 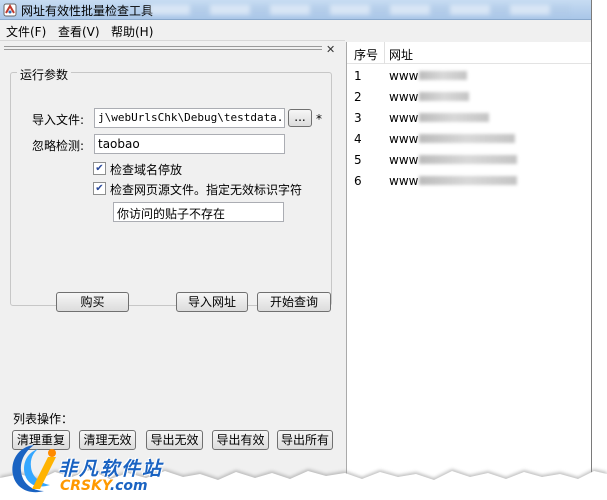 What do you see at coordinates (58, 146) in the screenshot?
I see `ignore-label: 忽略检测:` at bounding box center [58, 146].